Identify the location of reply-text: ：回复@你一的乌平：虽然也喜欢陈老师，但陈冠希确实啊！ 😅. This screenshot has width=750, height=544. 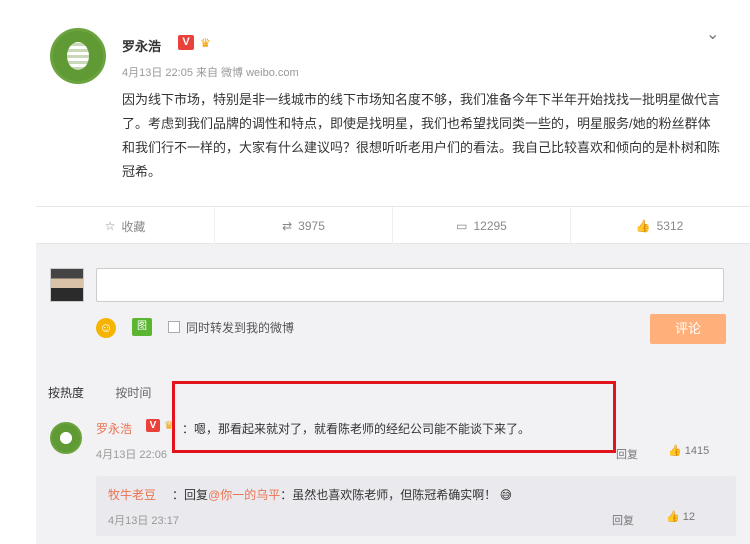
(342, 494).